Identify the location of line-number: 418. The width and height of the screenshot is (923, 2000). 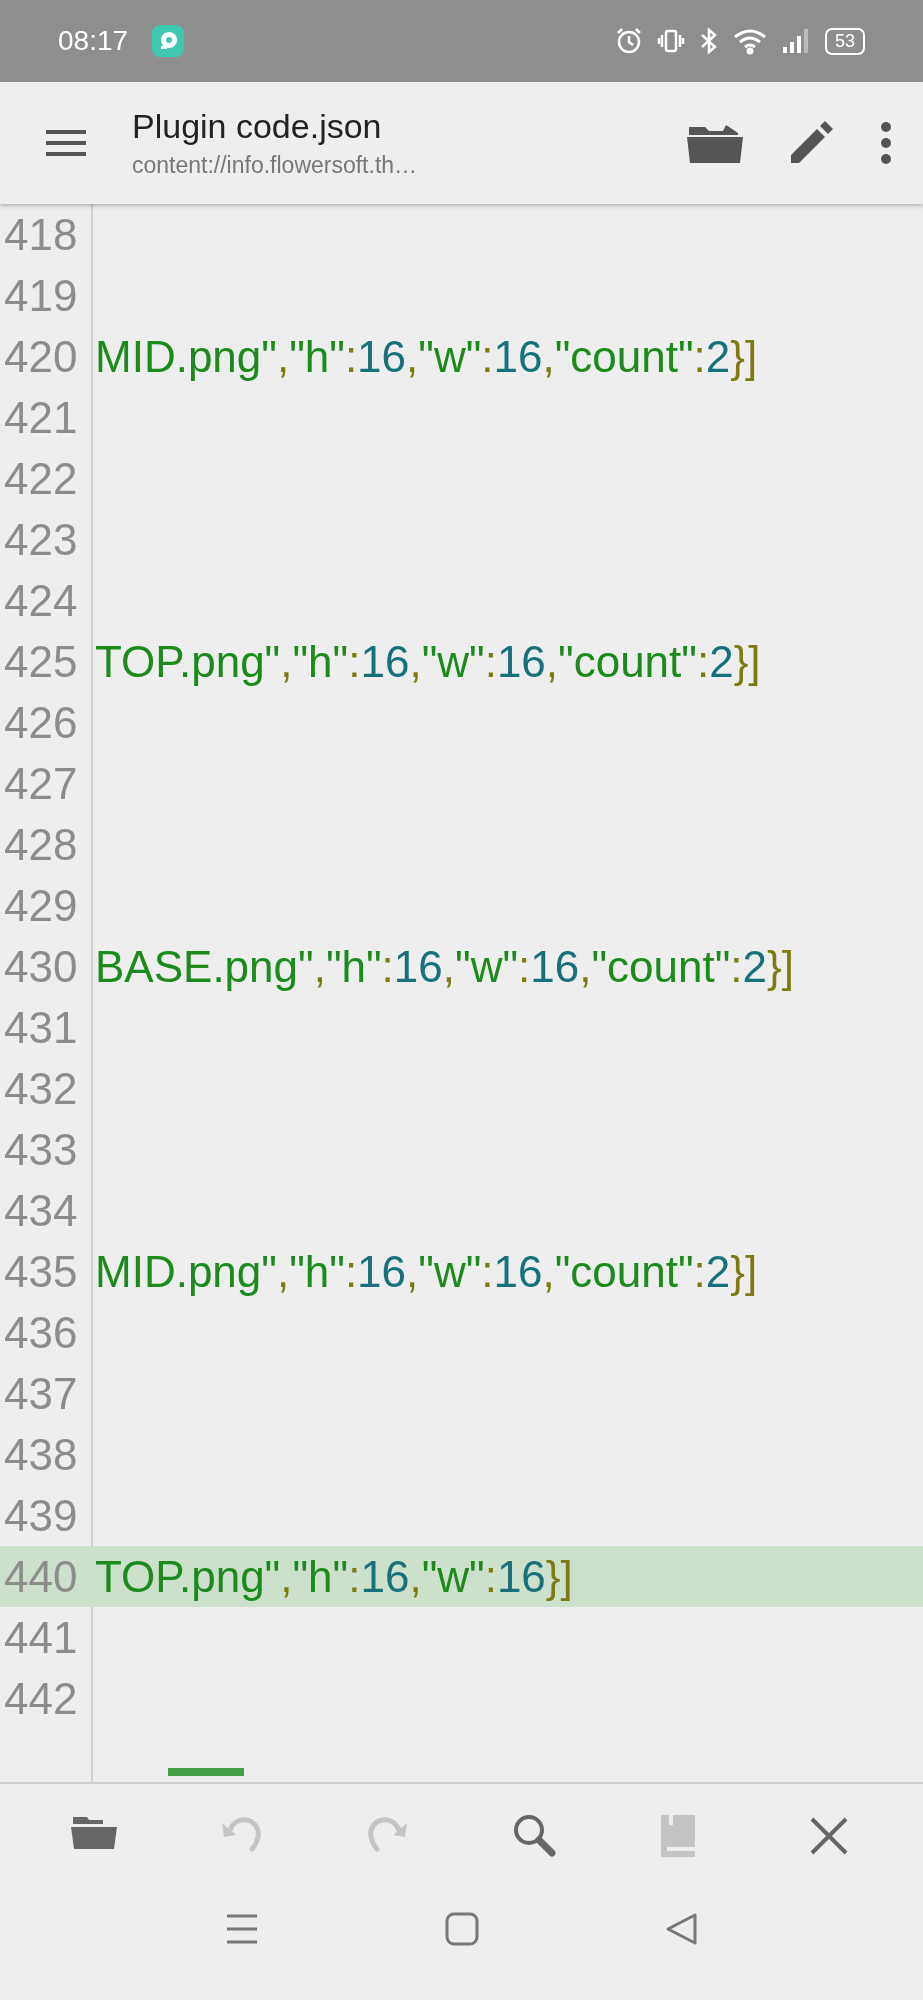
(41, 234).